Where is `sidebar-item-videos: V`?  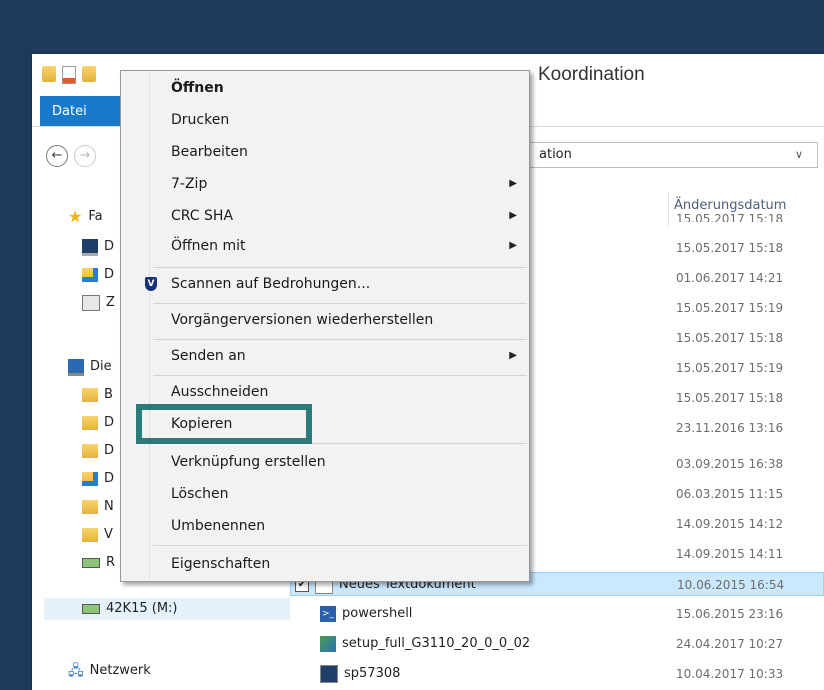
sidebar-item-videos: V is located at coordinates (97, 535).